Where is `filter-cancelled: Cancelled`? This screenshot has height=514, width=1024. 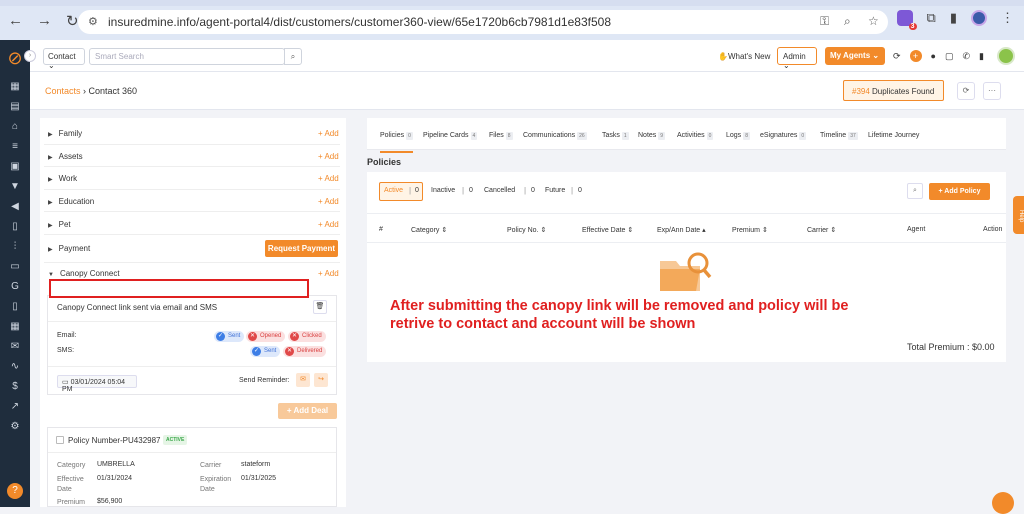 filter-cancelled: Cancelled is located at coordinates (499, 190).